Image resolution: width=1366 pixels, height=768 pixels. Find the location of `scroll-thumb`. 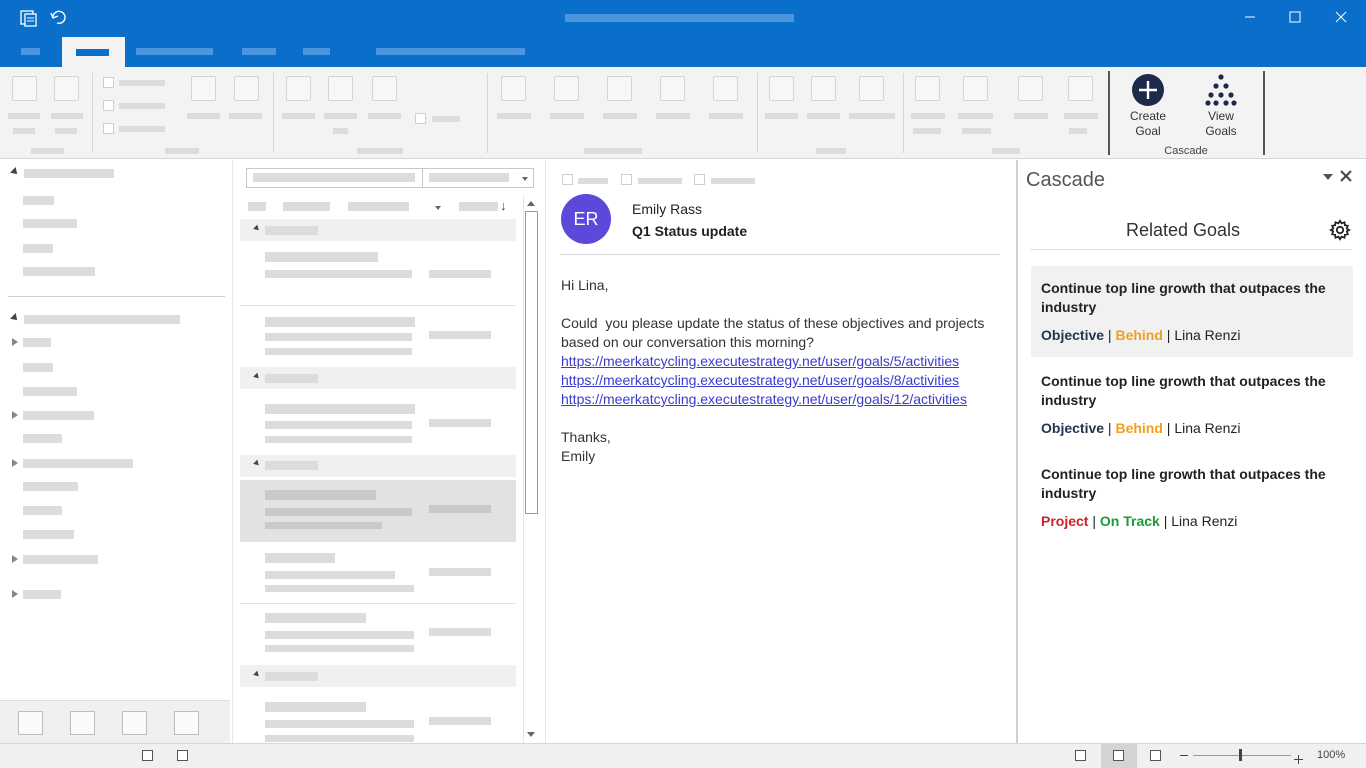

scroll-thumb is located at coordinates (531, 362).